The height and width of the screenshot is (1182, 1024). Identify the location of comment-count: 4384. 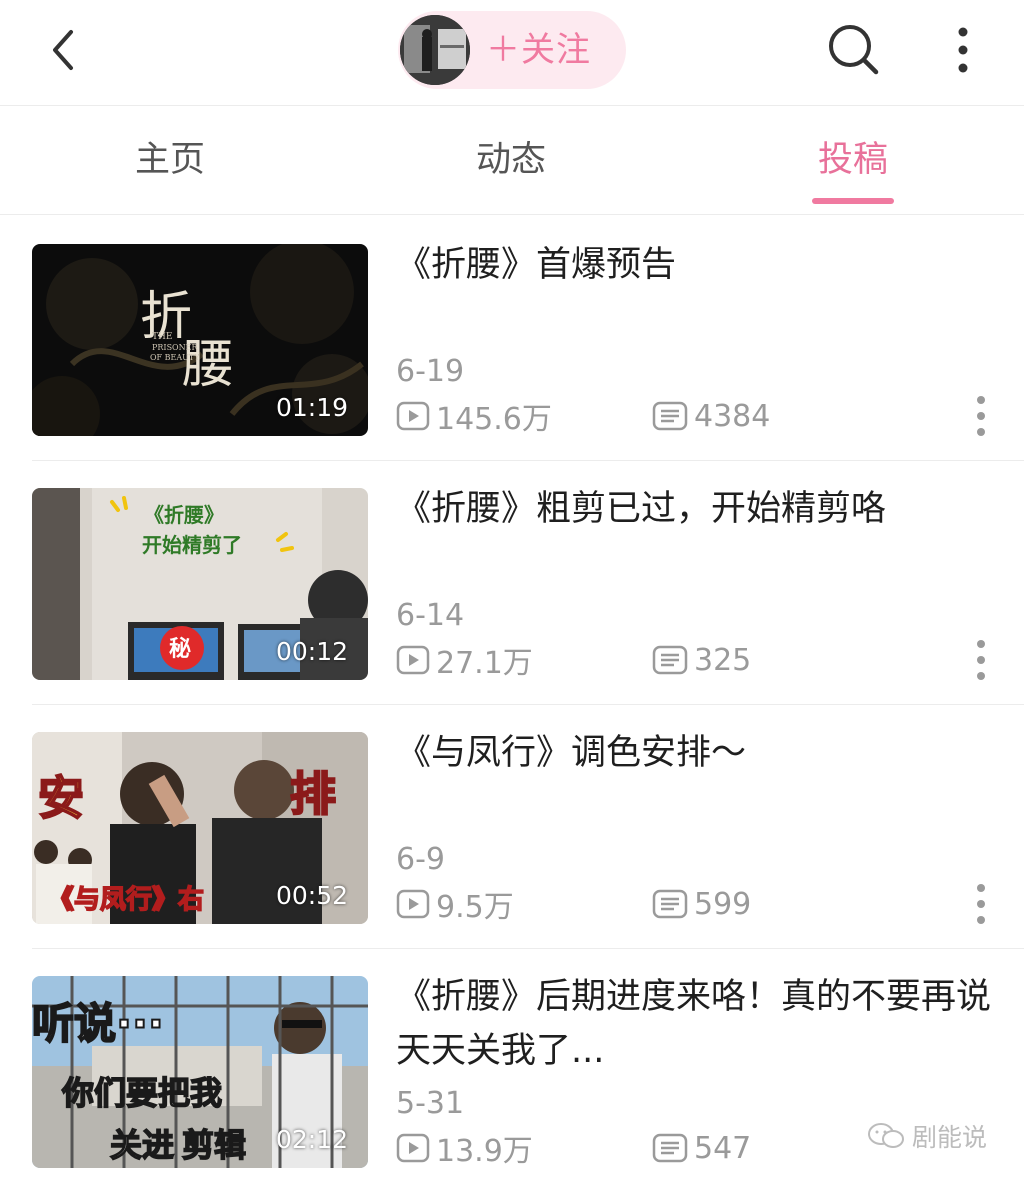
(711, 416).